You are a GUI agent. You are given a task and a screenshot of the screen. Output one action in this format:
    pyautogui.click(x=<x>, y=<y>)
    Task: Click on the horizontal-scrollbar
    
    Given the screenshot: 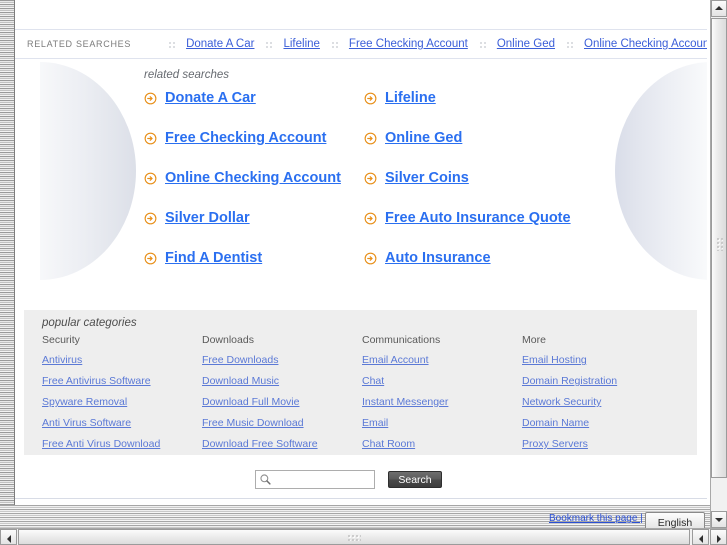 What is the action you would take?
    pyautogui.click(x=363, y=536)
    